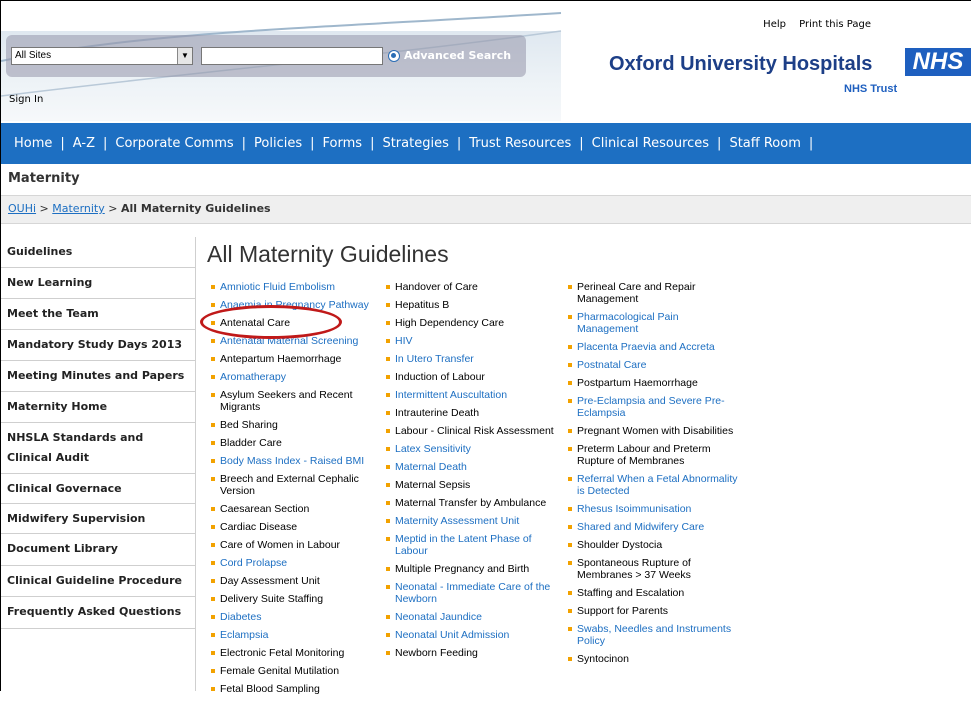 Image resolution: width=971 pixels, height=701 pixels. Describe the element at coordinates (26, 99) in the screenshot. I see `sign-in-link: Sign In` at that location.